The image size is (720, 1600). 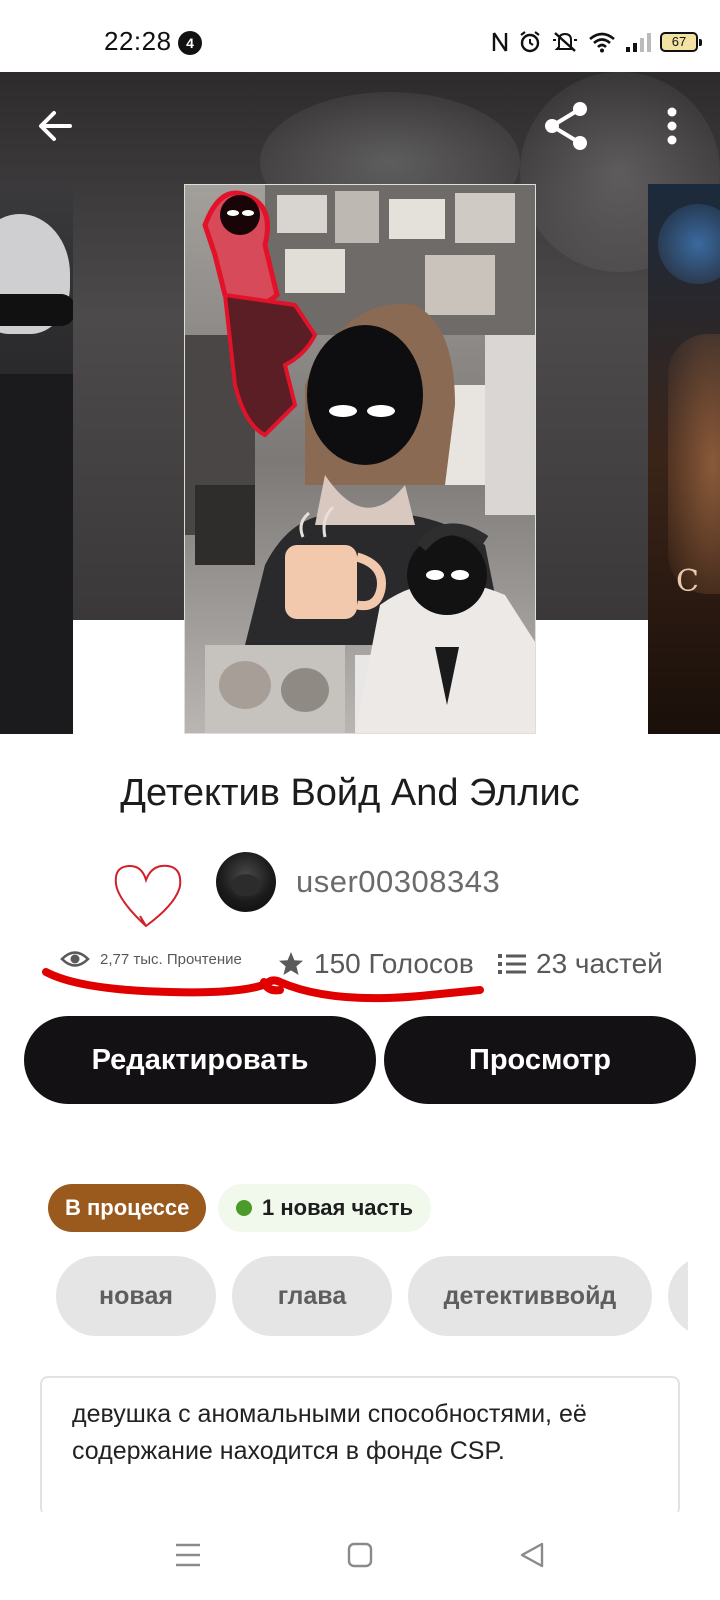 I want to click on back-nav-button, so click(x=532, y=1555).